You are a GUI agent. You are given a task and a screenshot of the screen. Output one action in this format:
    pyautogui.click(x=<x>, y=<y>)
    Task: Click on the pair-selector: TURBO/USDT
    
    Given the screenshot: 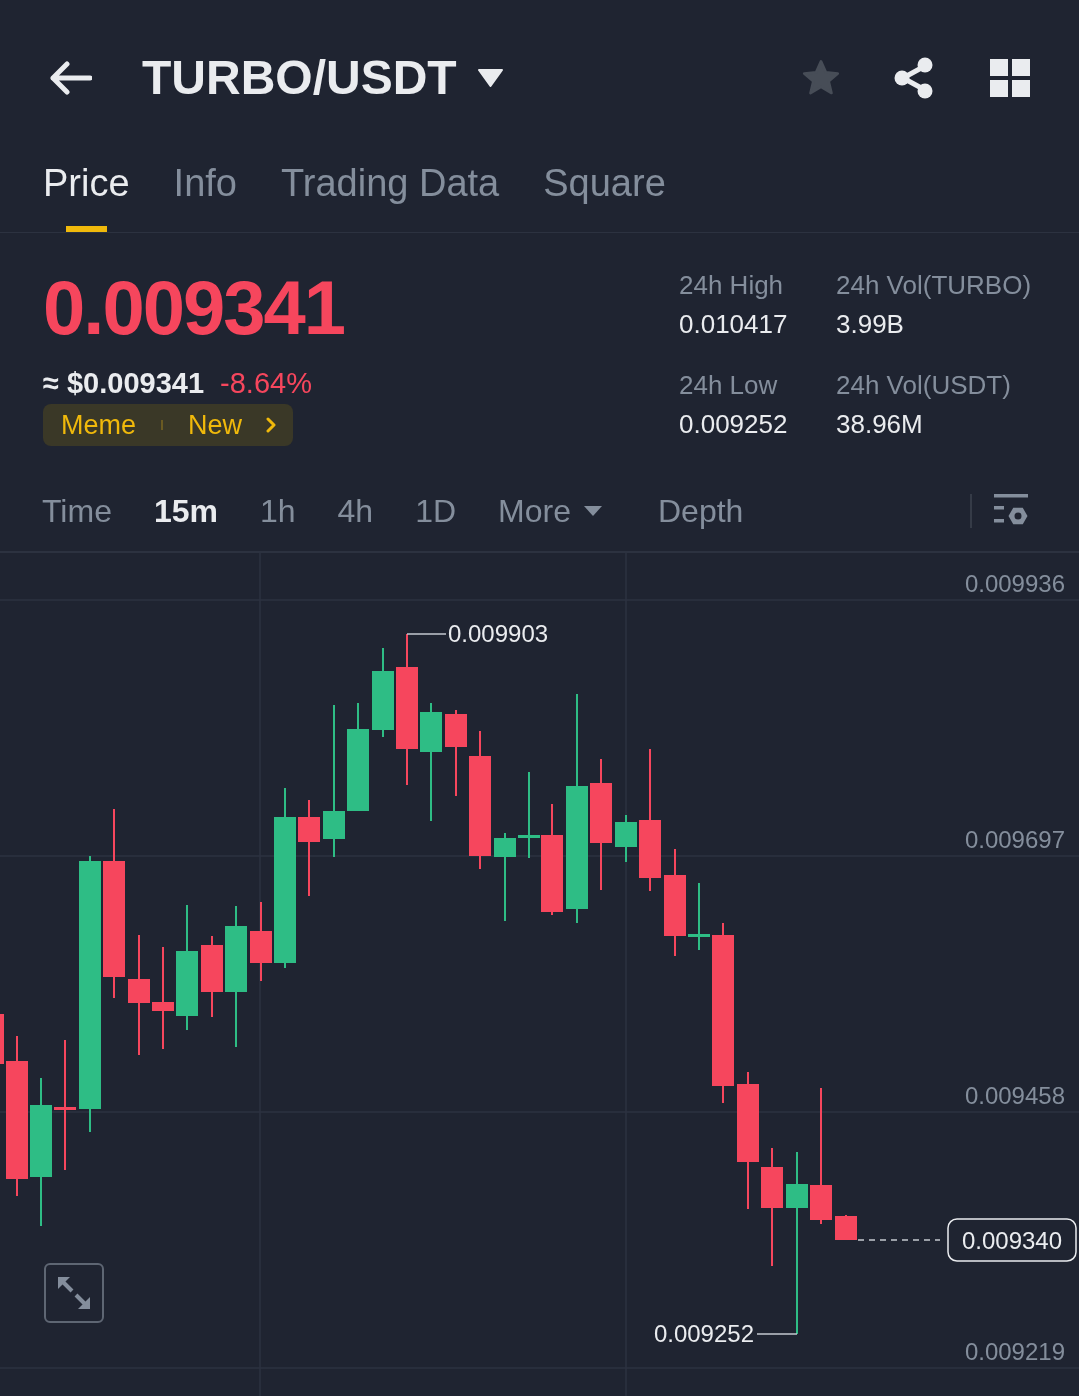 What is the action you would take?
    pyautogui.click(x=322, y=78)
    